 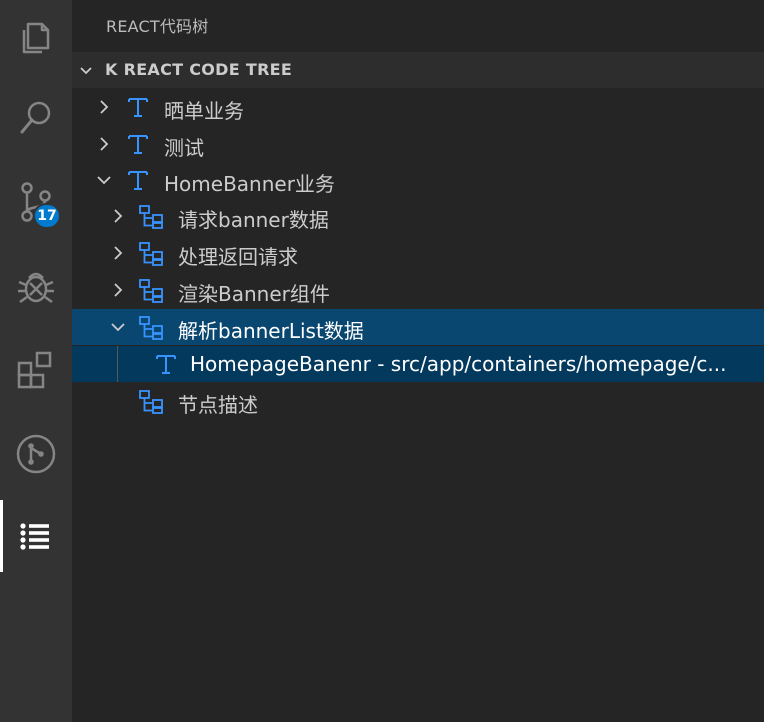 I want to click on tree-item-label: 处理返回请求, so click(x=238, y=257).